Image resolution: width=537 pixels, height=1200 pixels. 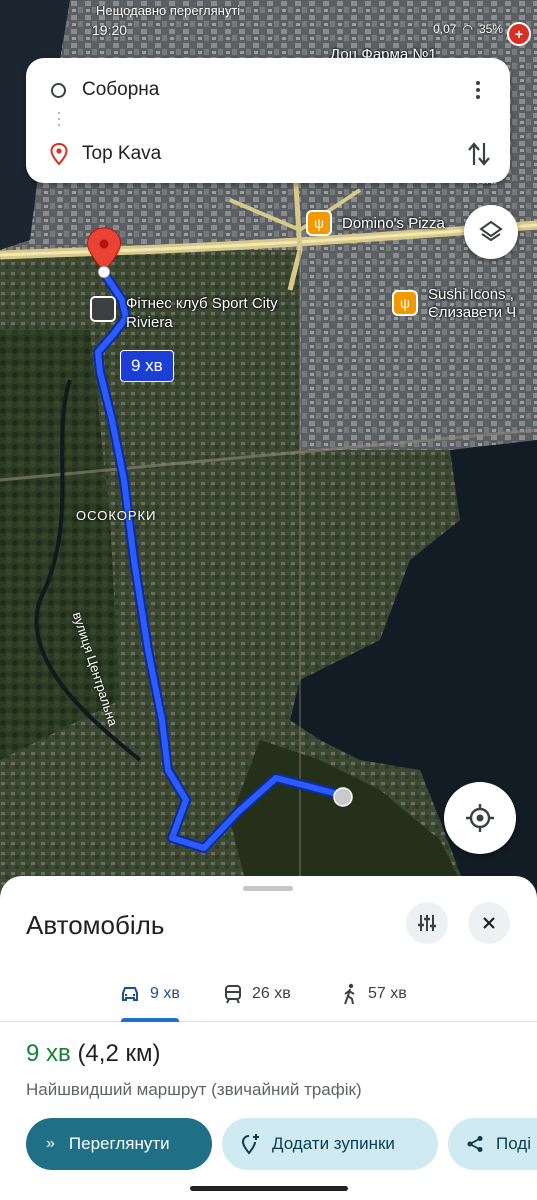 I want to click on more-options-button, so click(x=478, y=90).